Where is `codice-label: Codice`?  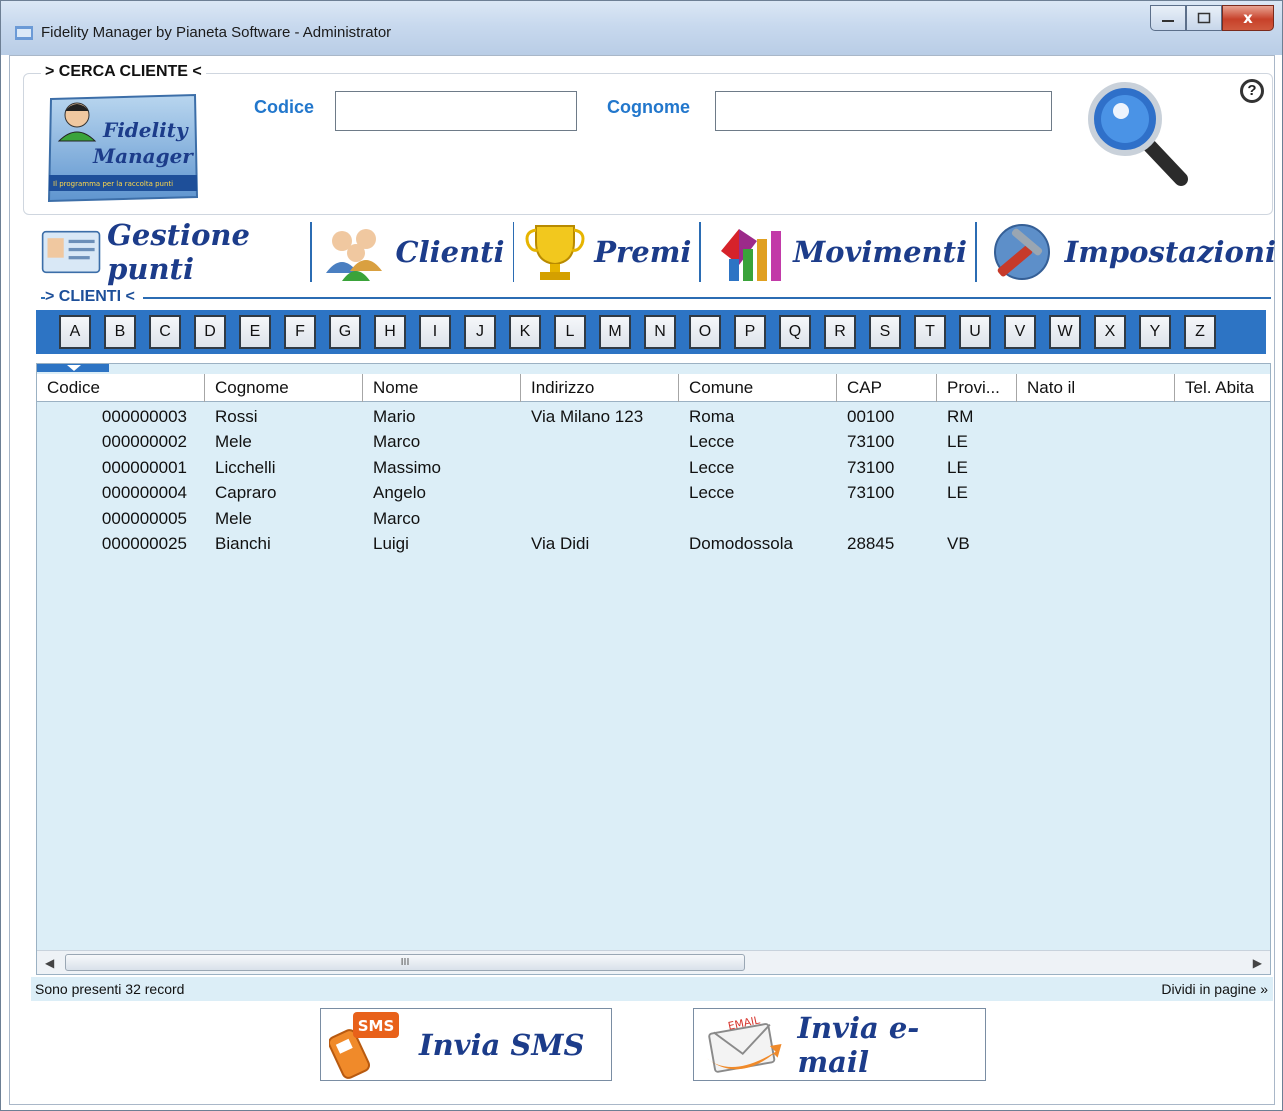
codice-label: Codice is located at coordinates (284, 107).